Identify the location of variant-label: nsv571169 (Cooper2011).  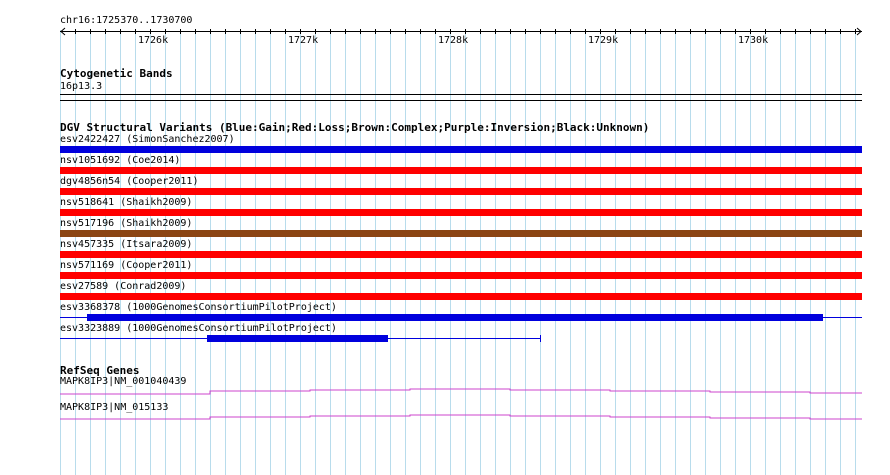
(126, 266).